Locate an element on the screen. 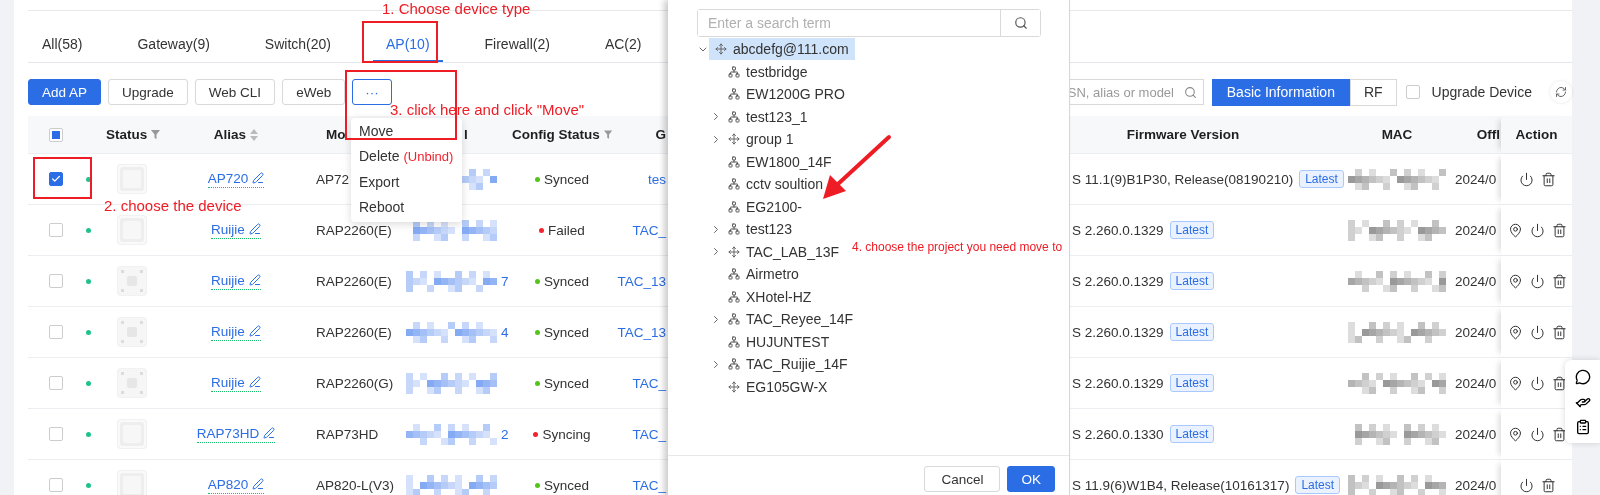 This screenshot has width=1600, height=495. column-header: Status is located at coordinates (127, 134).